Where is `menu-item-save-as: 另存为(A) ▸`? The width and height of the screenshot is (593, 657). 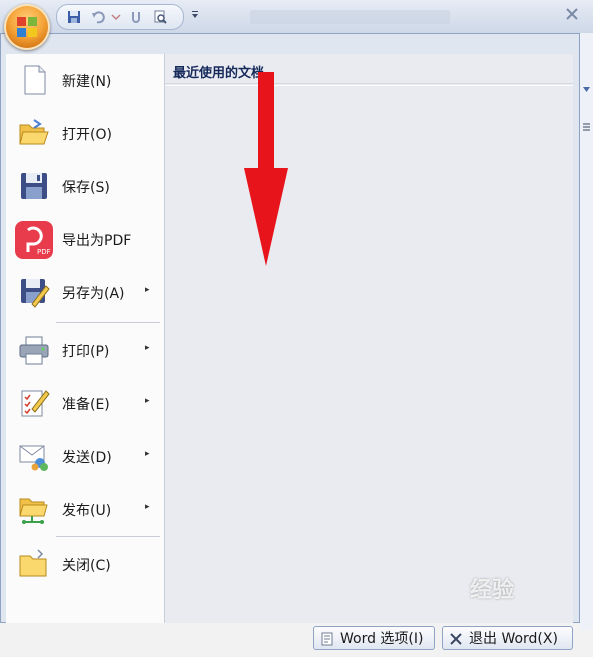 menu-item-save-as: 另存为(A) ▸ is located at coordinates (85, 291).